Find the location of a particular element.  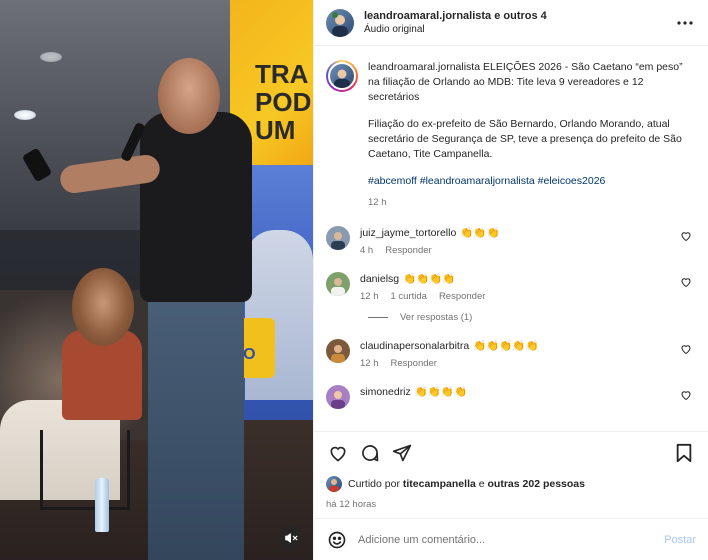

comment-username: simonedriz is located at coordinates (385, 392).